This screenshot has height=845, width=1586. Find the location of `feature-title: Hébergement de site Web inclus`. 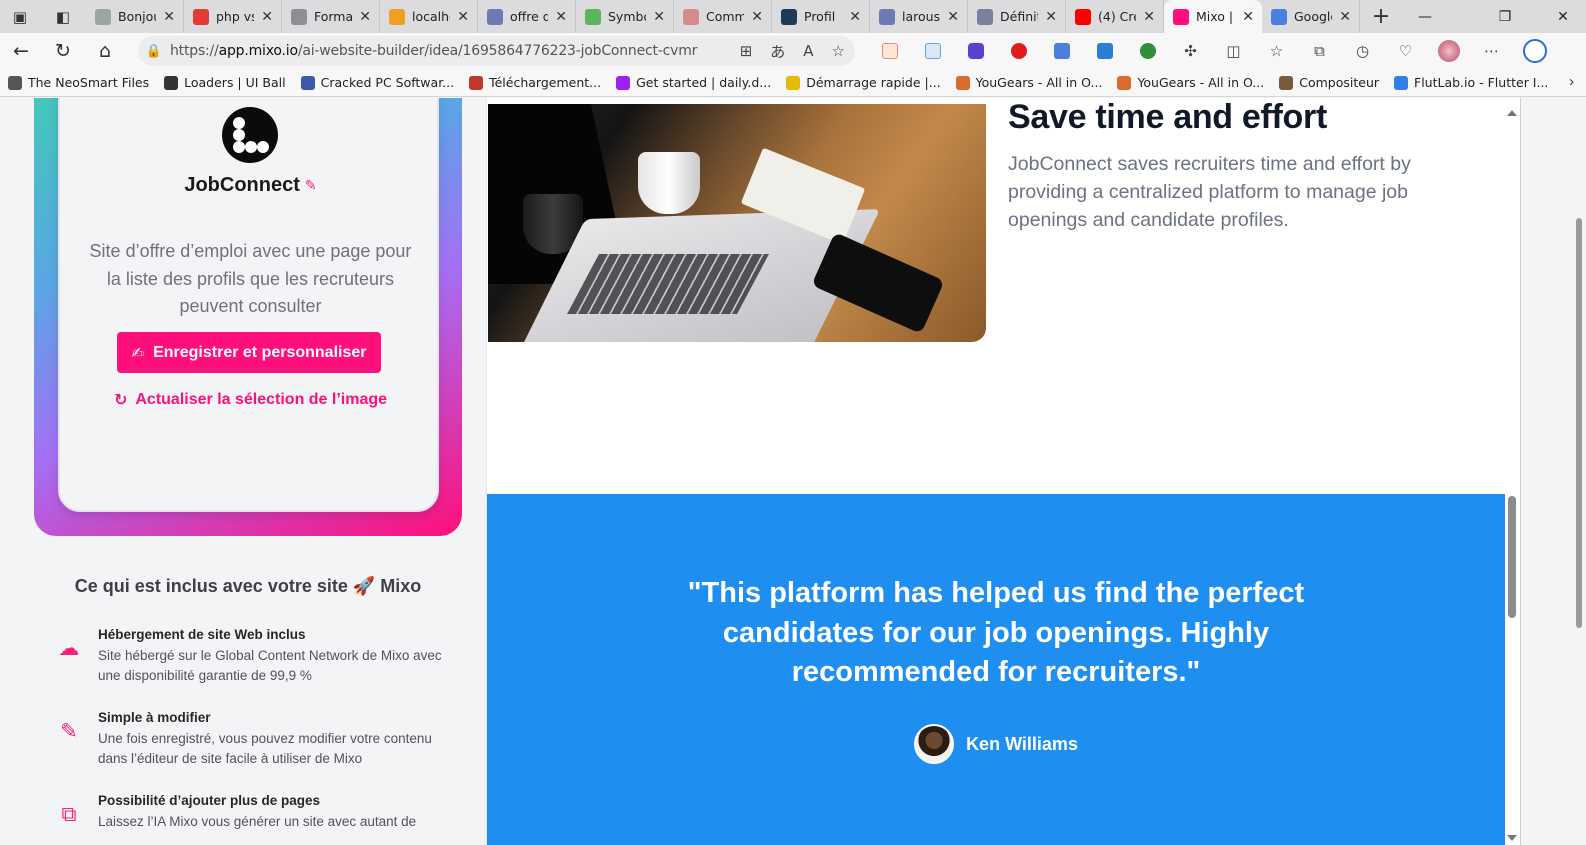

feature-title: Hébergement de site Web inclus is located at coordinates (202, 634).